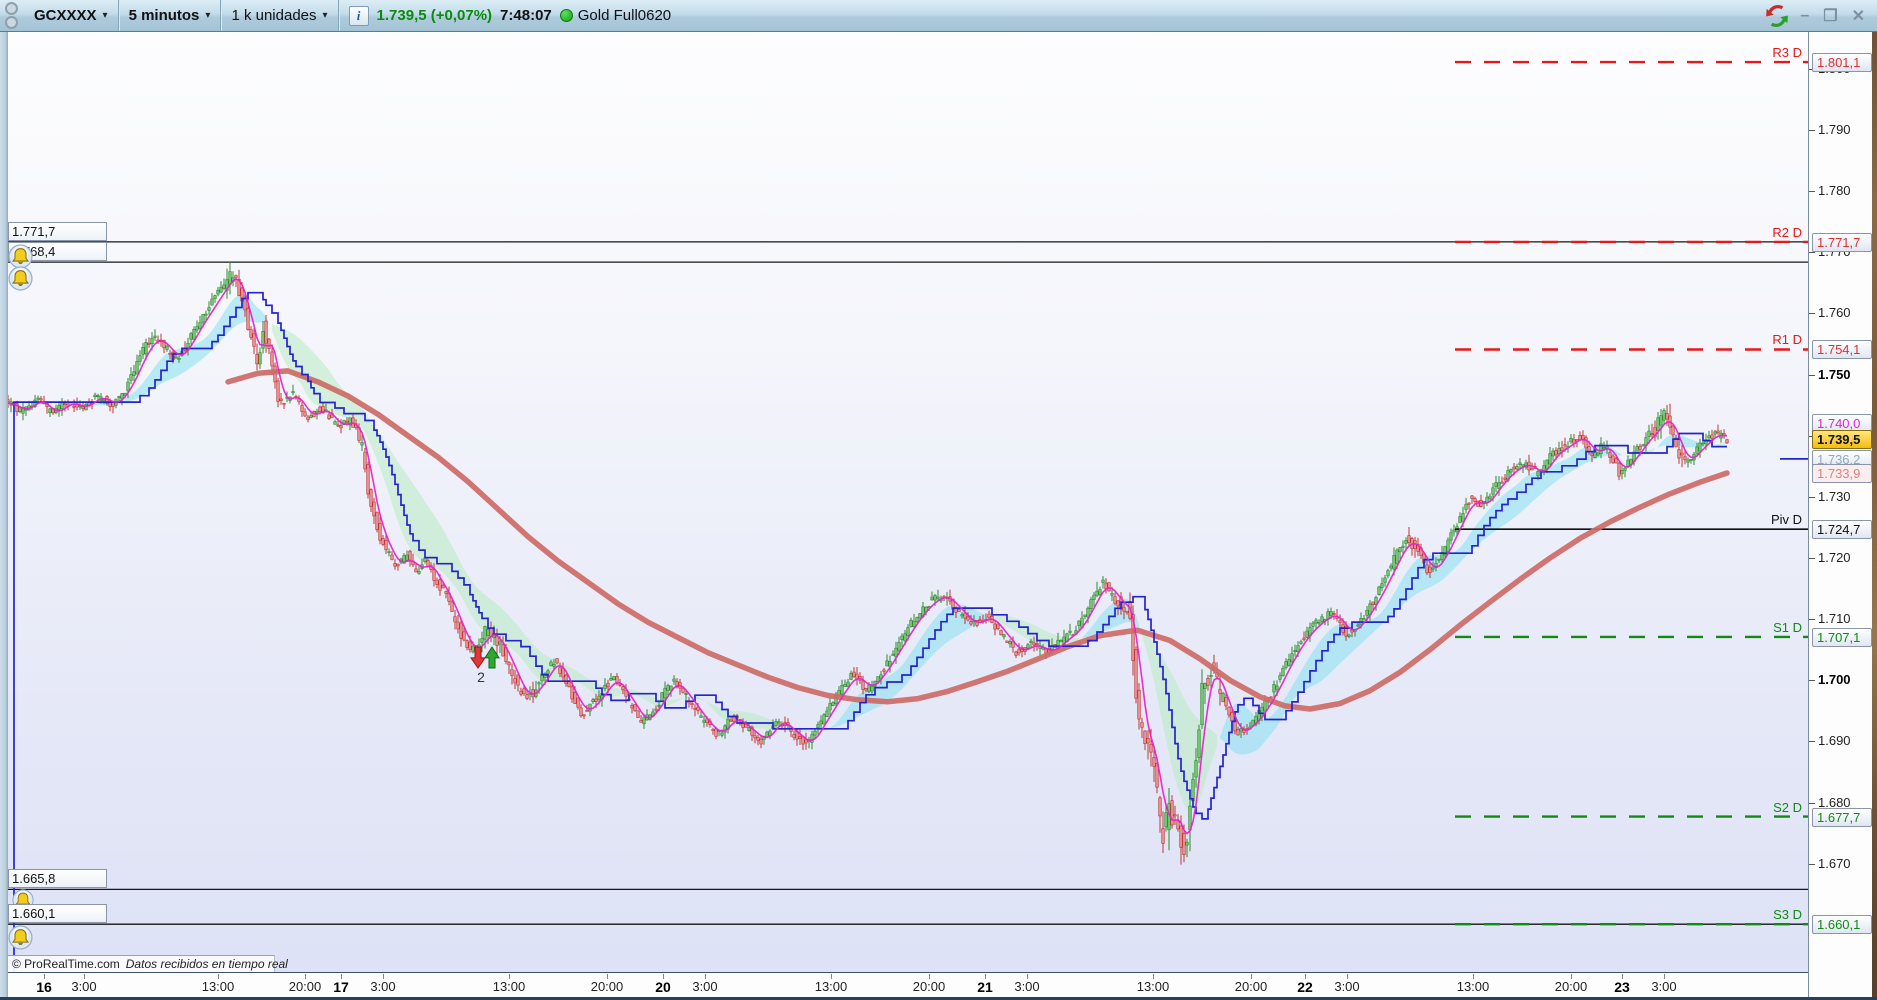  What do you see at coordinates (358, 15) in the screenshot?
I see `info-icon: i` at bounding box center [358, 15].